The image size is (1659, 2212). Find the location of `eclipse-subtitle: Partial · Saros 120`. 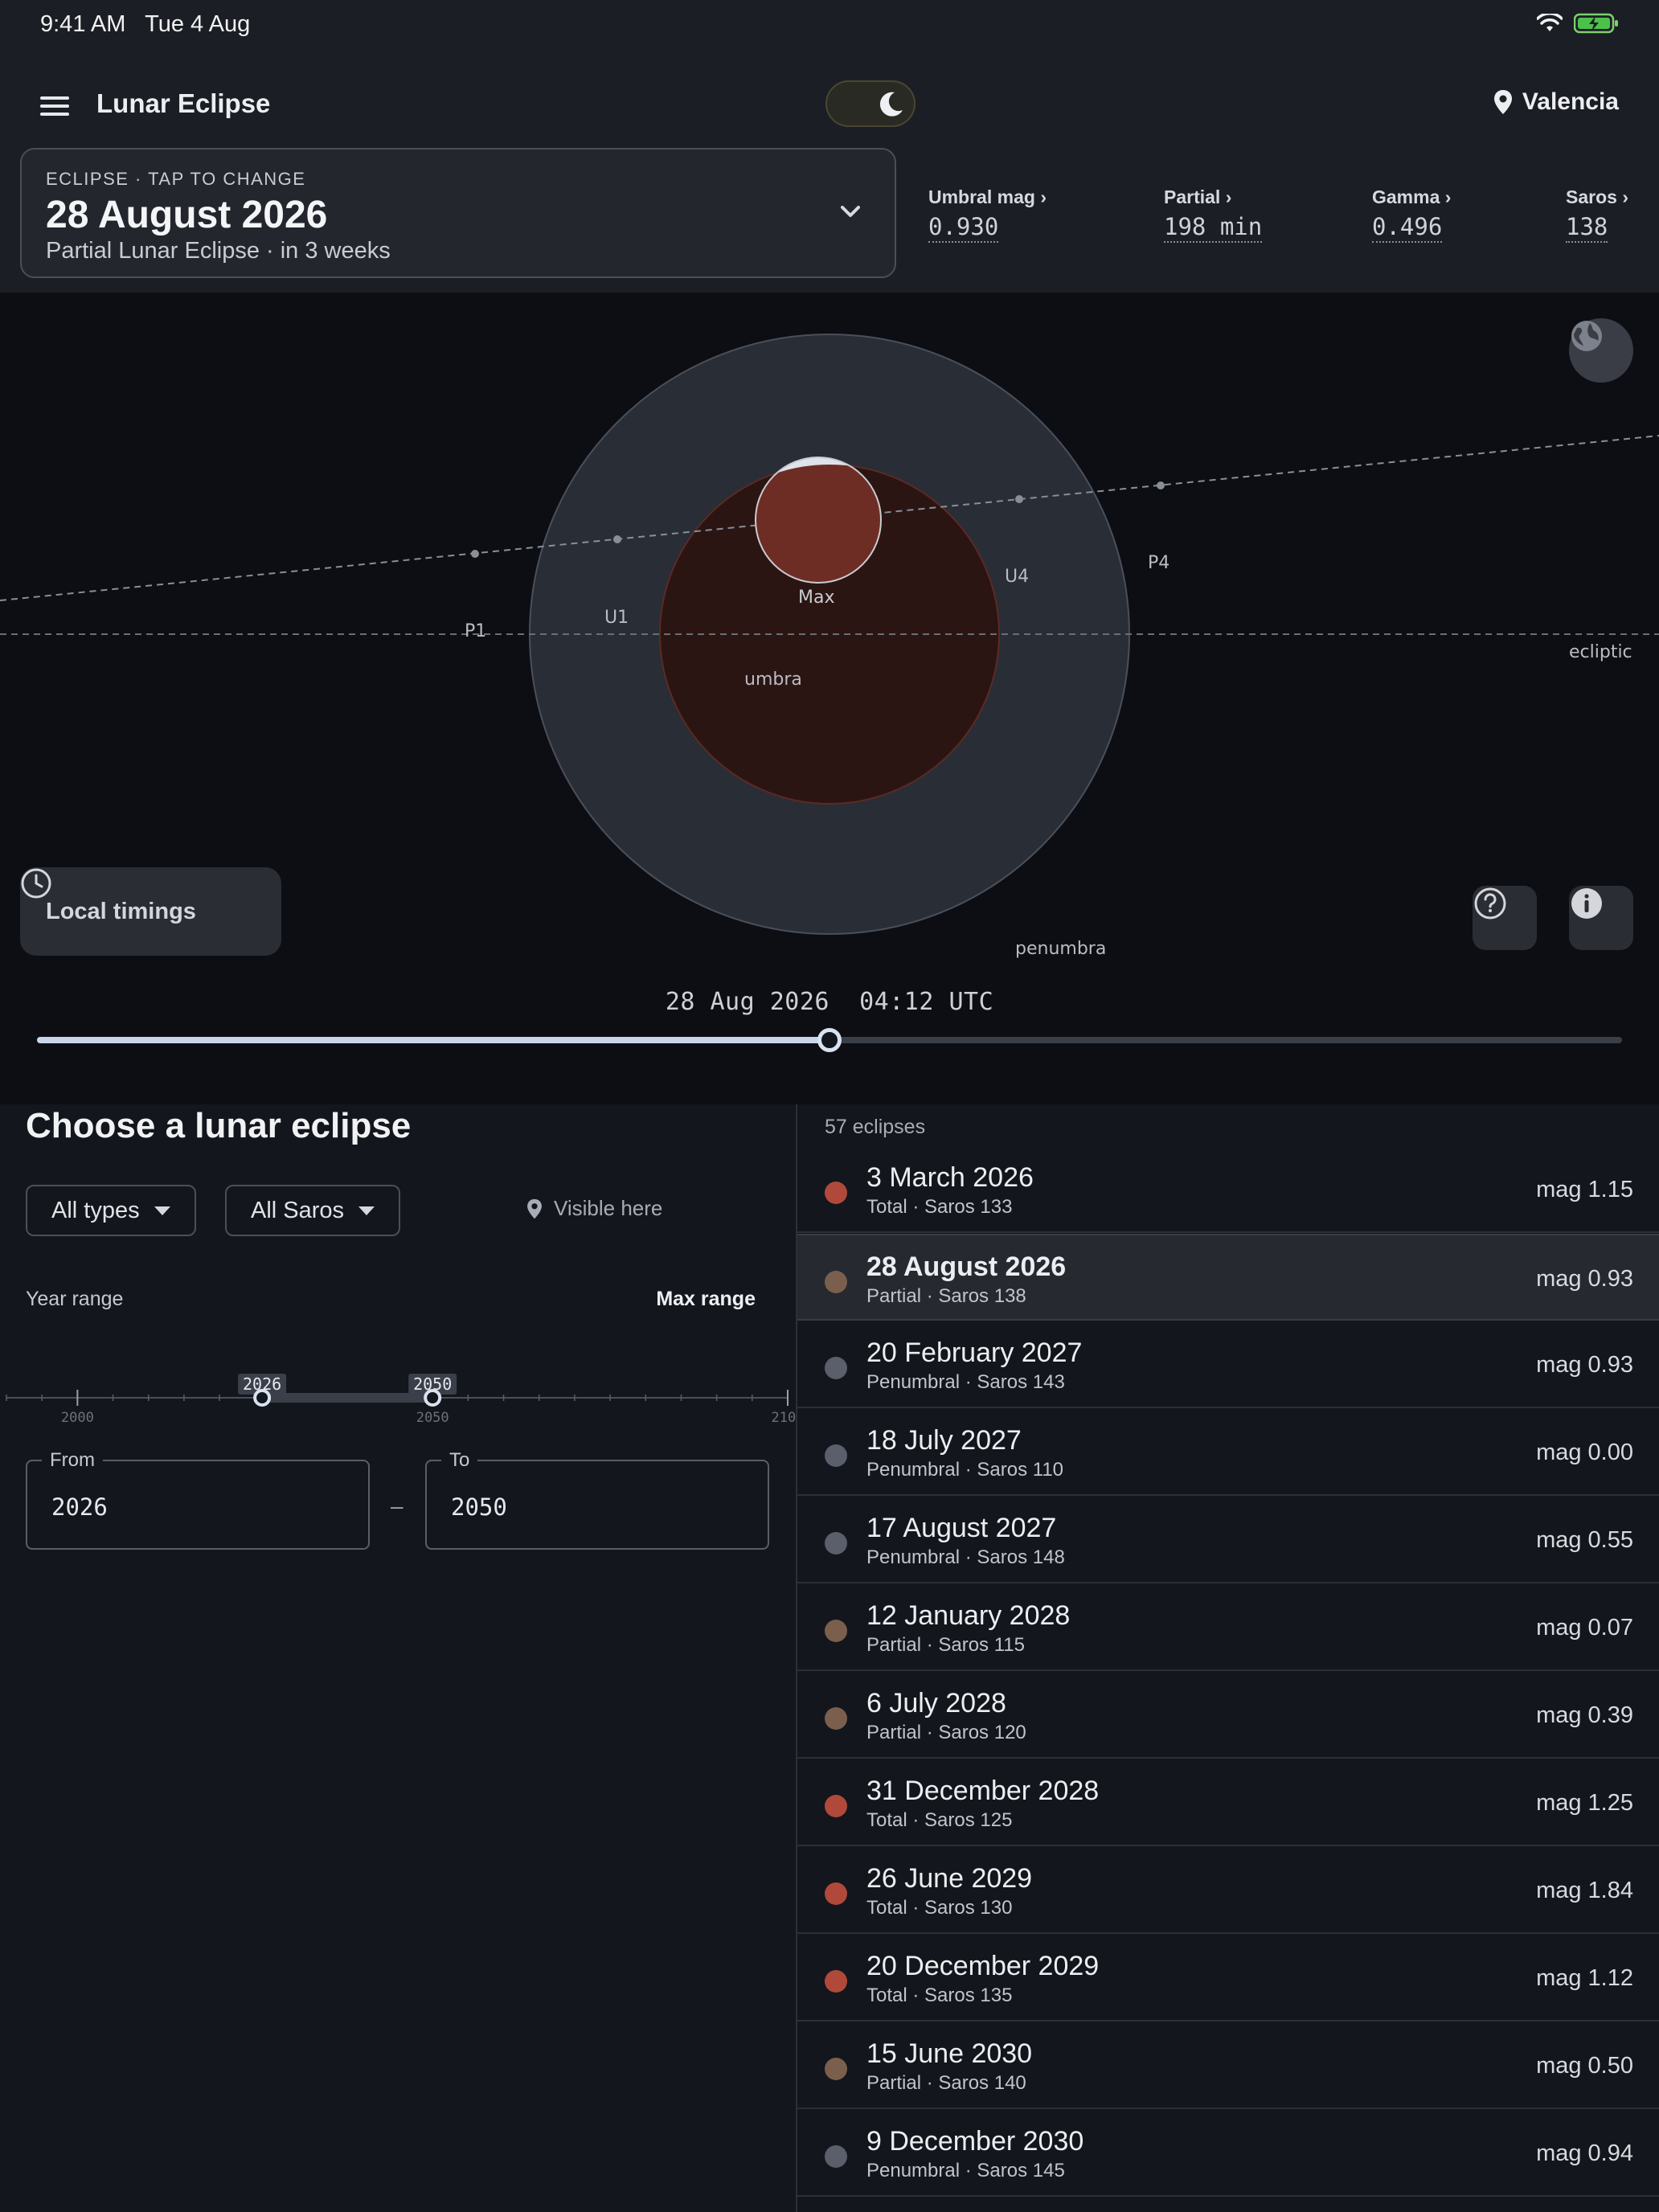

eclipse-subtitle: Partial · Saros 120 is located at coordinates (946, 1732).